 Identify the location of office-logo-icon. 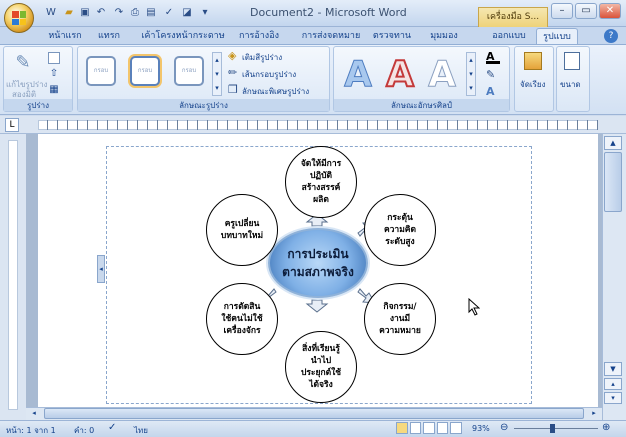
(19, 18).